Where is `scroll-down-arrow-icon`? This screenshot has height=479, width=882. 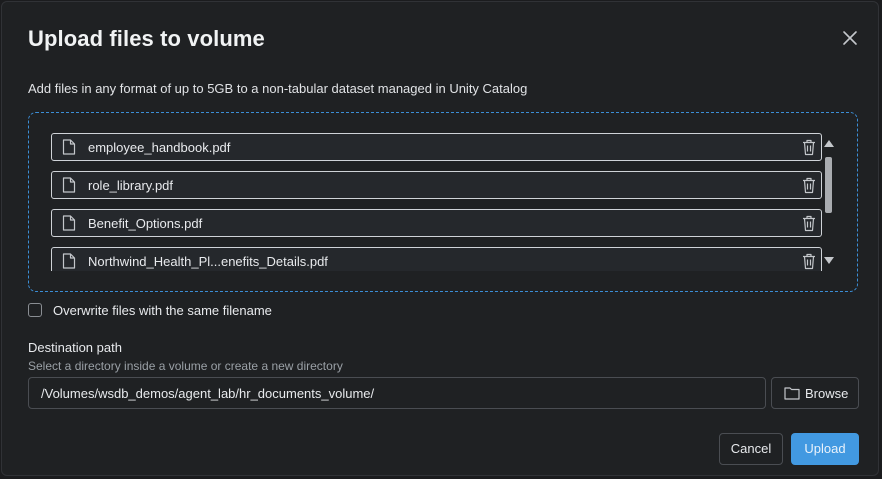 scroll-down-arrow-icon is located at coordinates (829, 260).